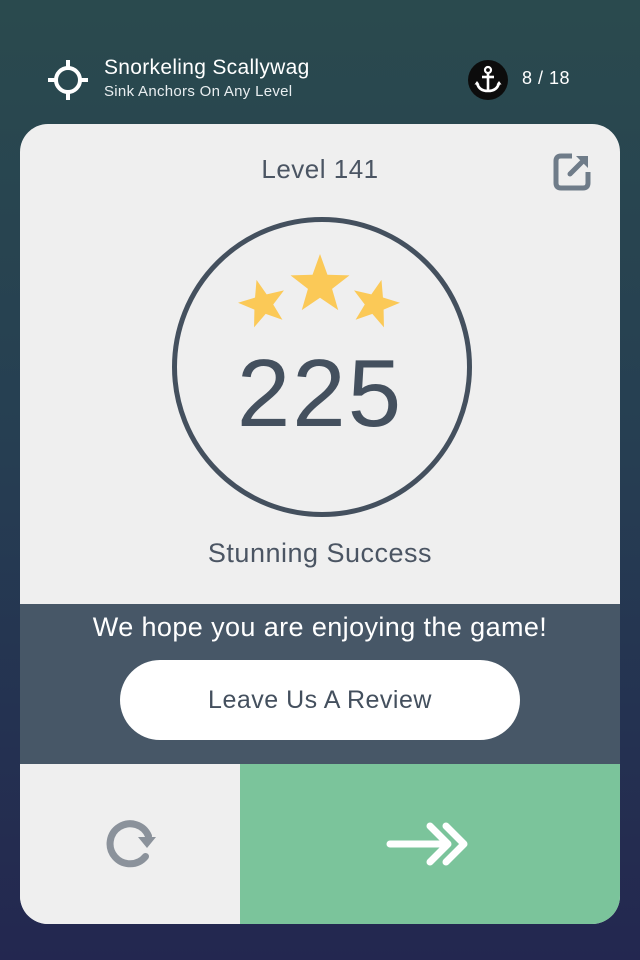  I want to click on replay-button, so click(130, 844).